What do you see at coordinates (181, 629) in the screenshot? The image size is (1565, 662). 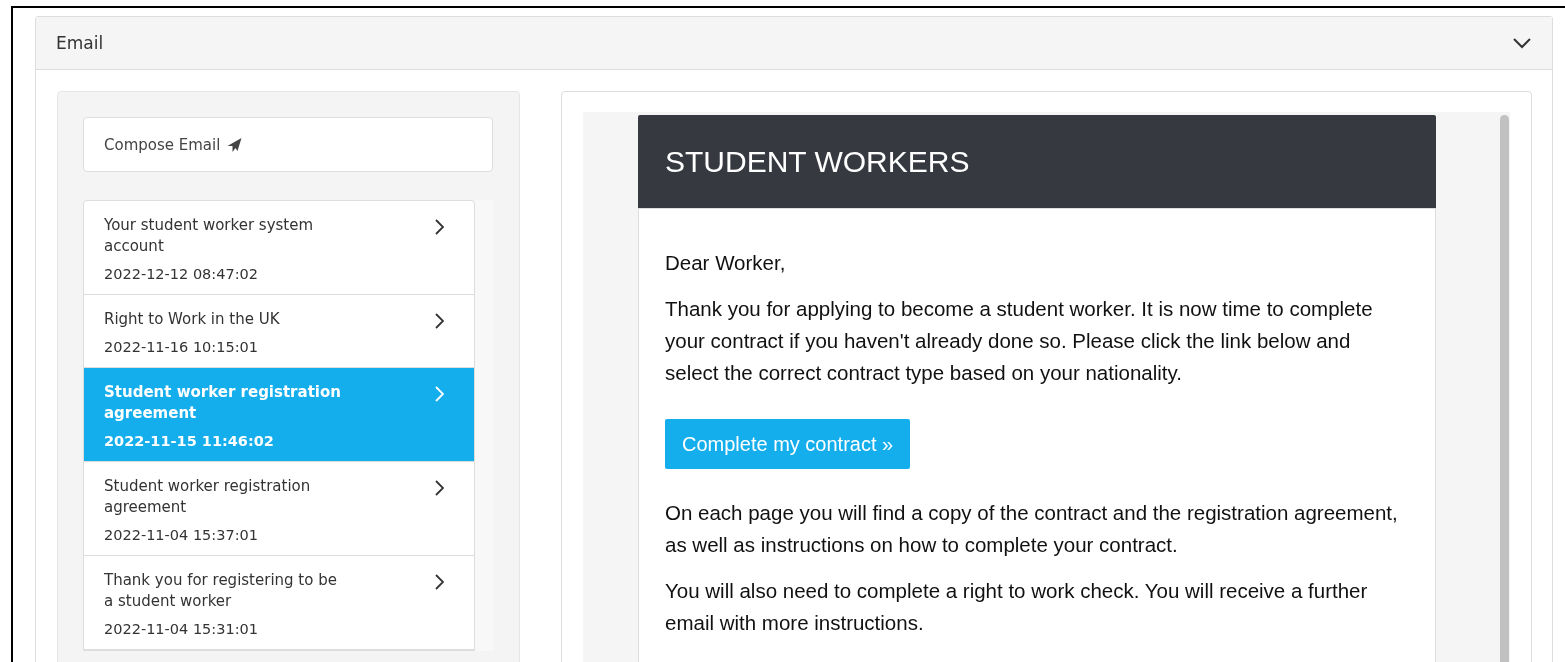 I see `message-date: 2022-11-04 15:31:01` at bounding box center [181, 629].